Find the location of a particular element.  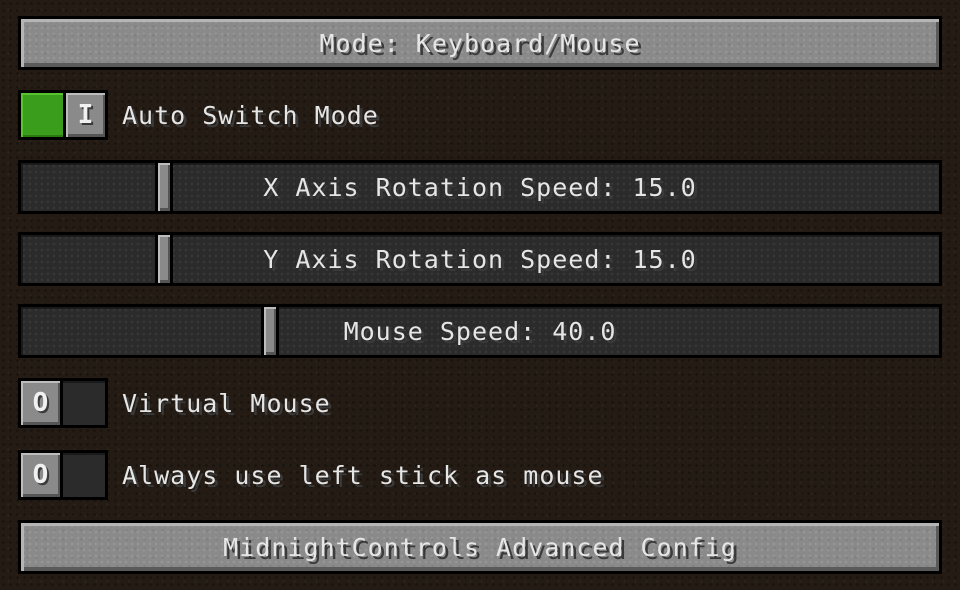

left-stick-mouse-row: O Always use left stick as mouse is located at coordinates (311, 475).